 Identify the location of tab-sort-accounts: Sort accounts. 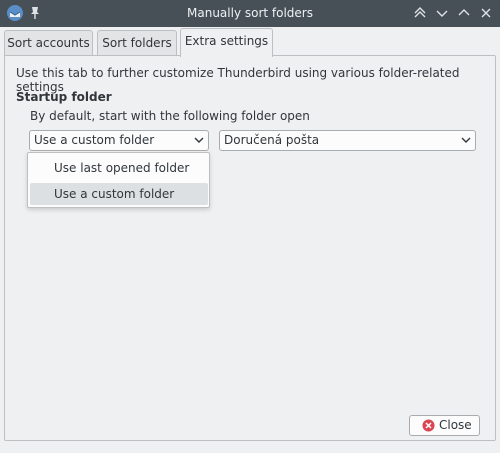
(48, 43).